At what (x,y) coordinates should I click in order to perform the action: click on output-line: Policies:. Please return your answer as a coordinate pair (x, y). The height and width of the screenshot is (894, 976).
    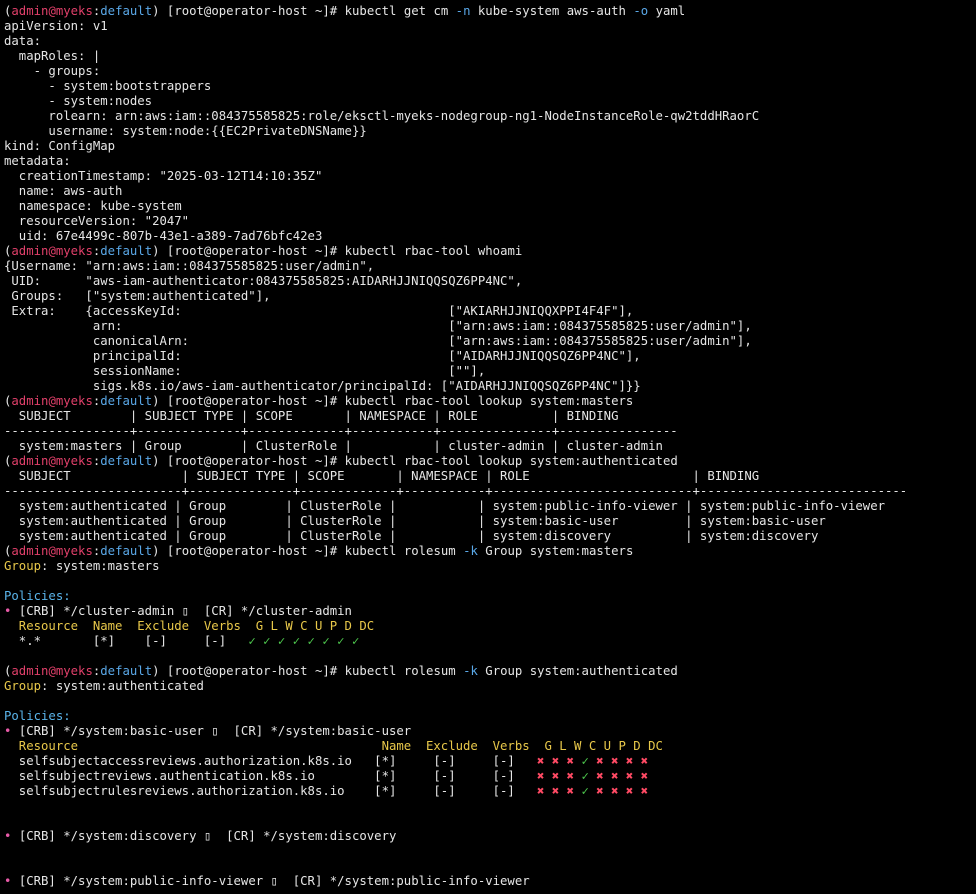
    Looking at the image, I should click on (490, 716).